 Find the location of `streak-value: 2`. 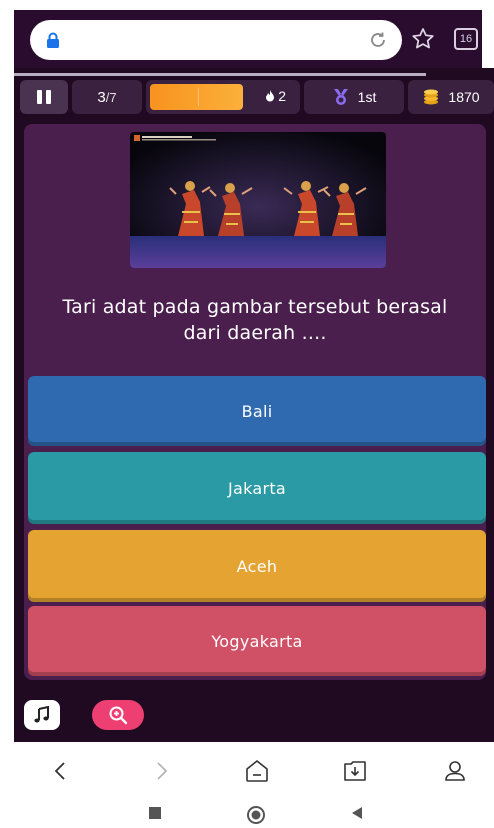

streak-value: 2 is located at coordinates (282, 96).